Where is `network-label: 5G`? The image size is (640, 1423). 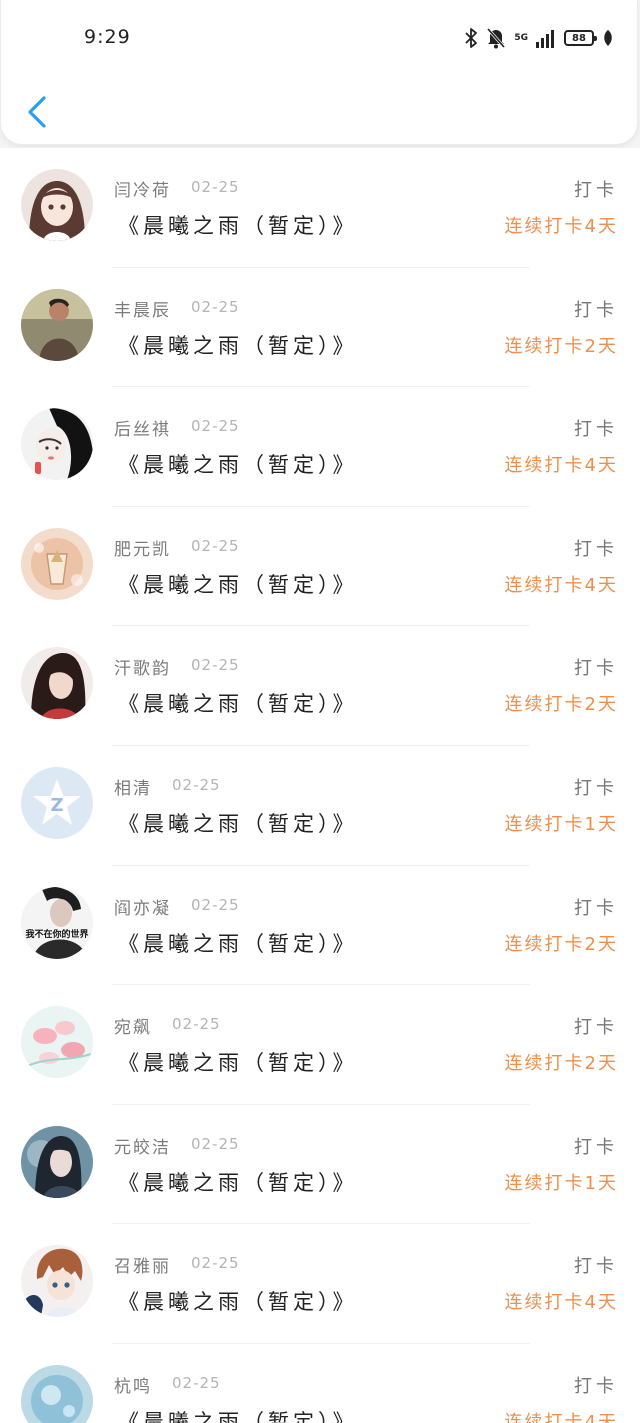 network-label: 5G is located at coordinates (521, 37).